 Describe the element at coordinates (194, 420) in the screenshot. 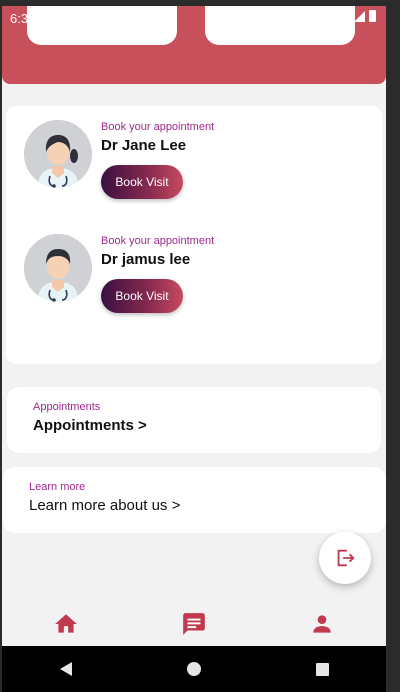

I see `appointments-card: Appointments Appointments >` at that location.